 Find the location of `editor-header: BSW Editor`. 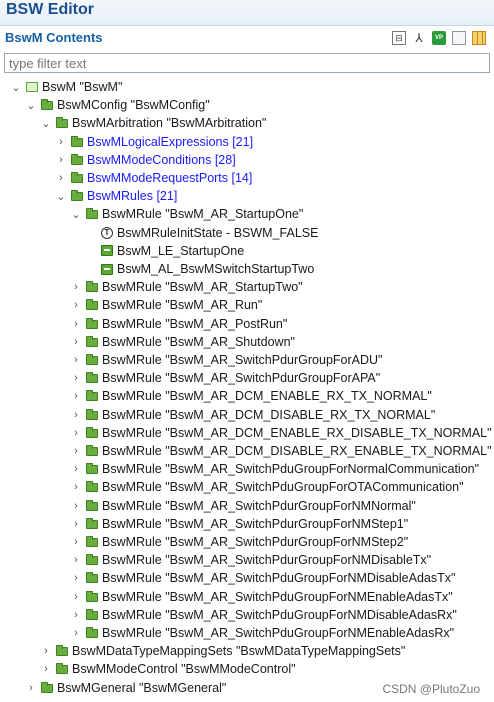

editor-header: BSW Editor is located at coordinates (247, 13).